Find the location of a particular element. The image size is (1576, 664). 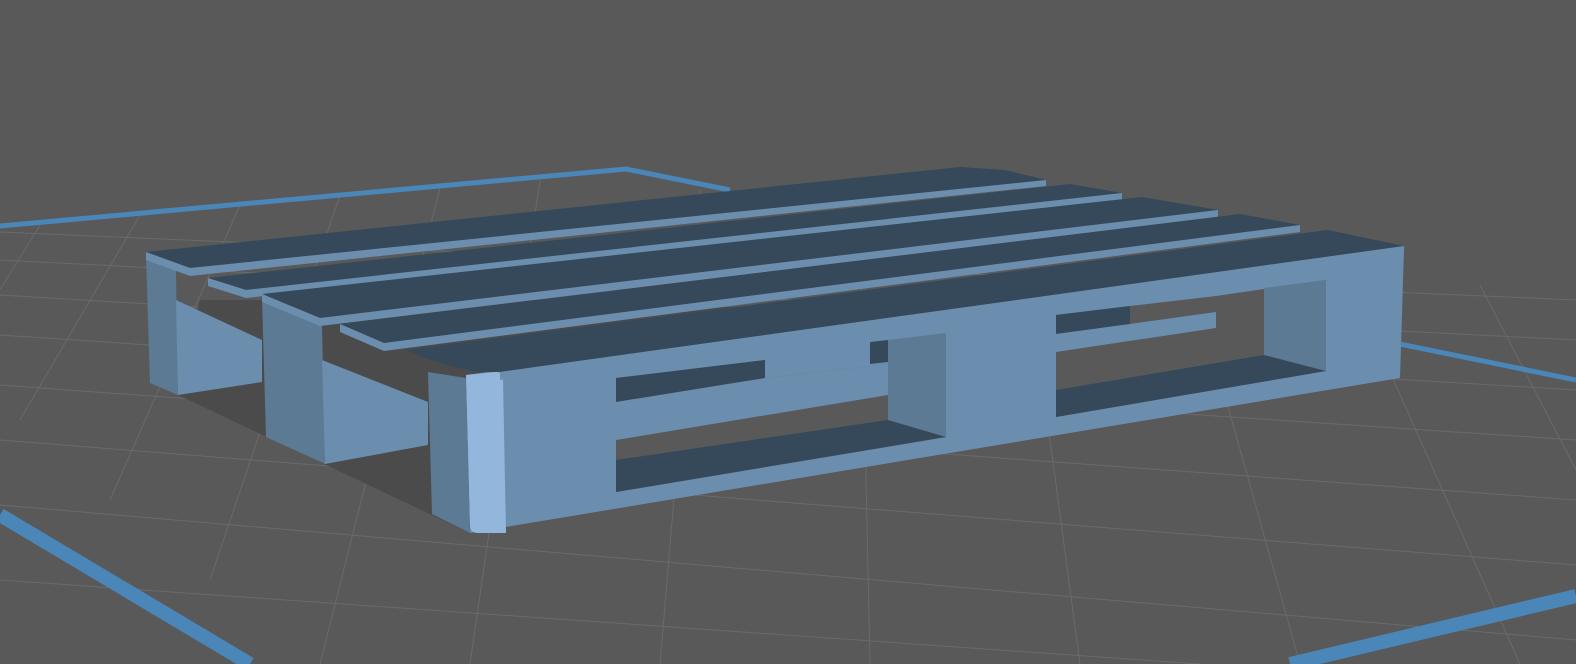

fork-opening-left-block is located at coordinates (917, 385).